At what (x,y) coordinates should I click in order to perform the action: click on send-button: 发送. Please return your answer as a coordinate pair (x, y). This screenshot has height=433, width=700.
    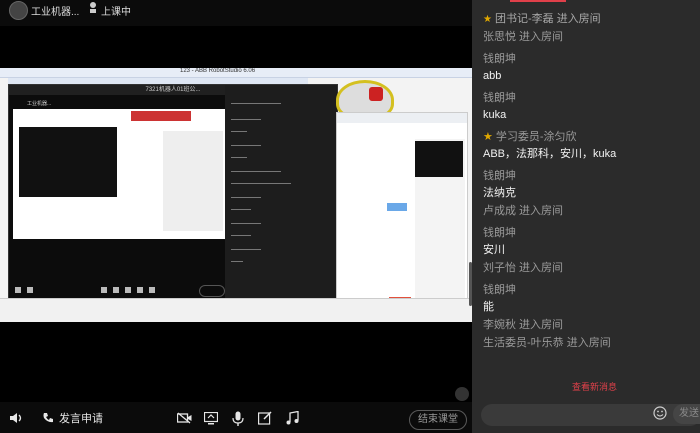
    Looking at the image, I should click on (686, 414).